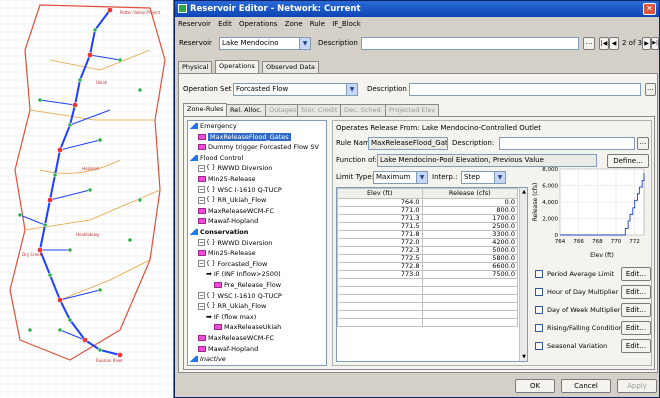  I want to click on table-row: 773.0 7500.0, so click(428, 274).